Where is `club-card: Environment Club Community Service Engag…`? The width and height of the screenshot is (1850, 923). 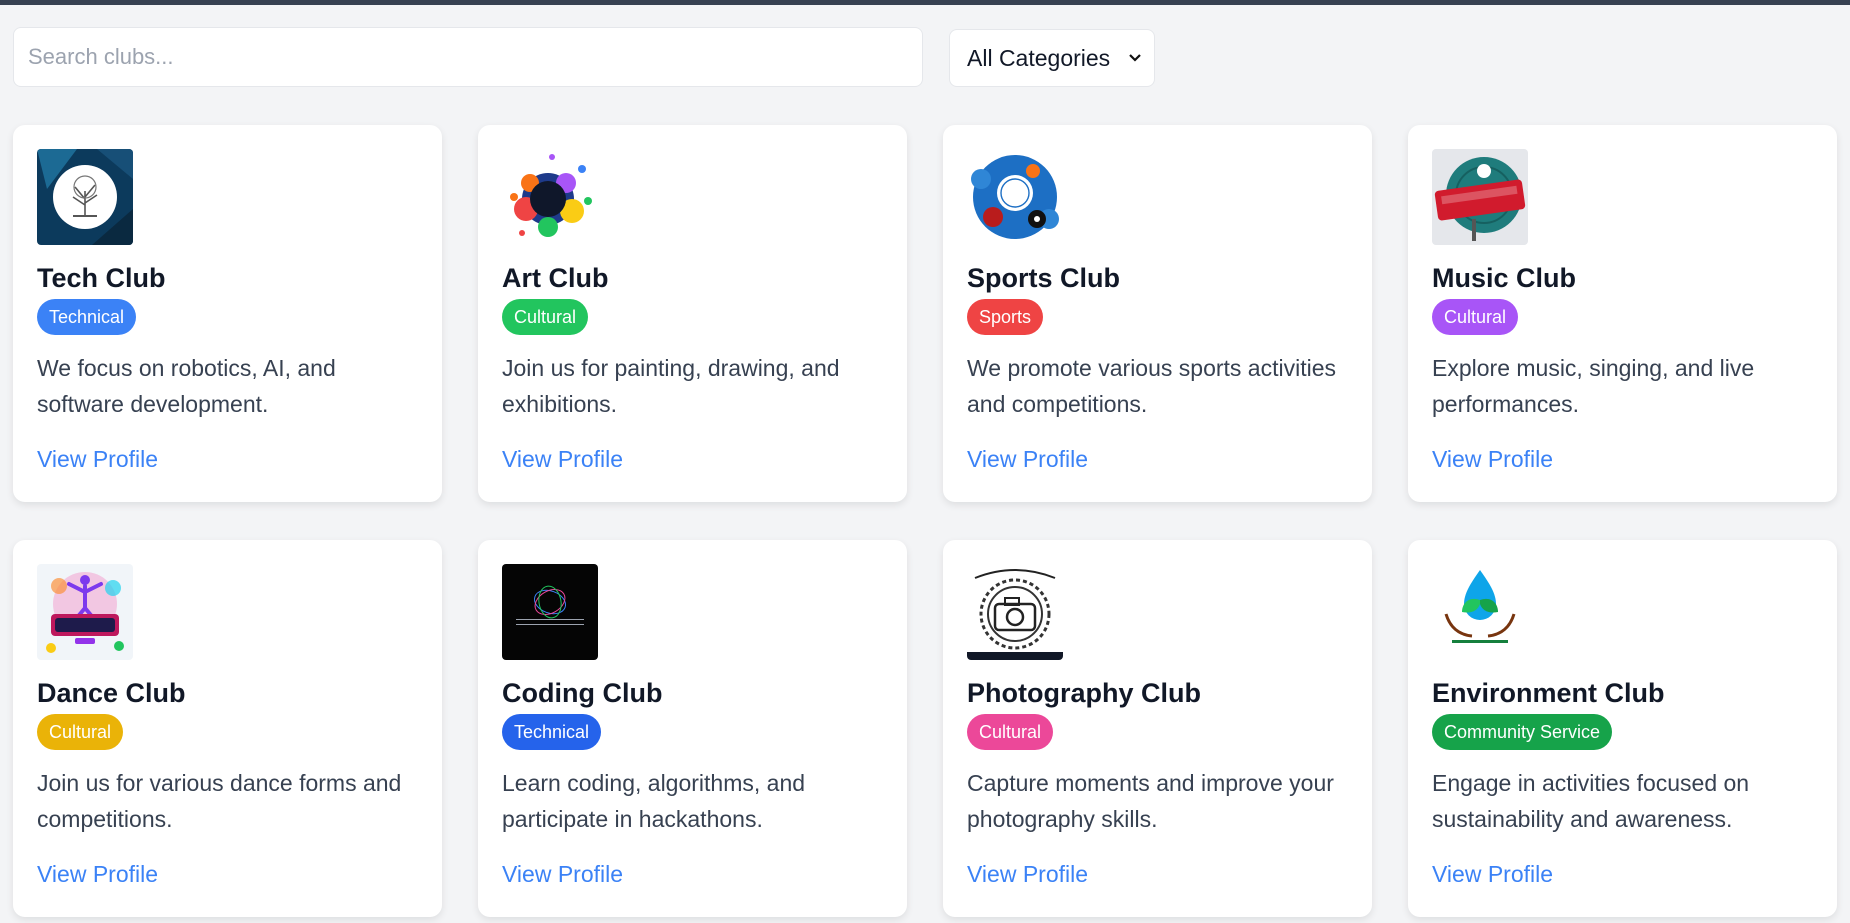
club-card: Environment Club Community Service Engag… is located at coordinates (1622, 728).